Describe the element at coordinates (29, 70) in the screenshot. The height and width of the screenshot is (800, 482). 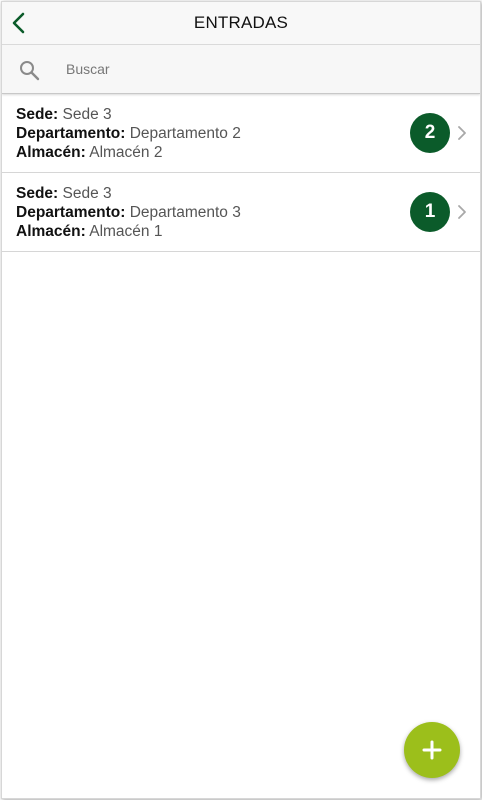
I see `search-icon` at that location.